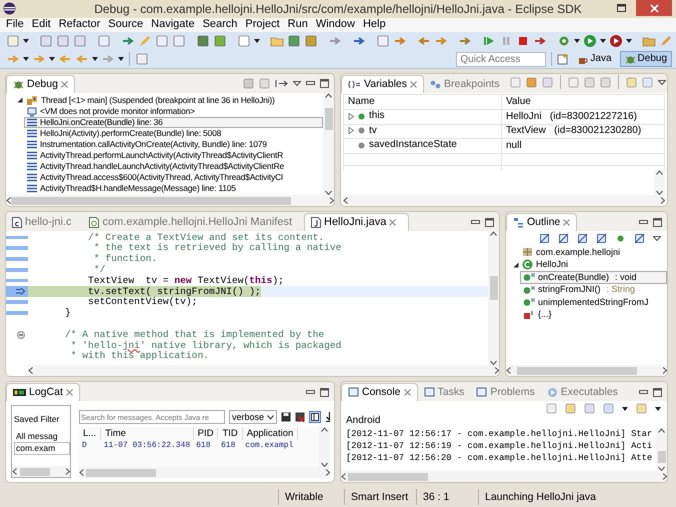 The height and width of the screenshot is (507, 676). Describe the element at coordinates (594, 59) in the screenshot. I see `perspective-button: Java` at that location.